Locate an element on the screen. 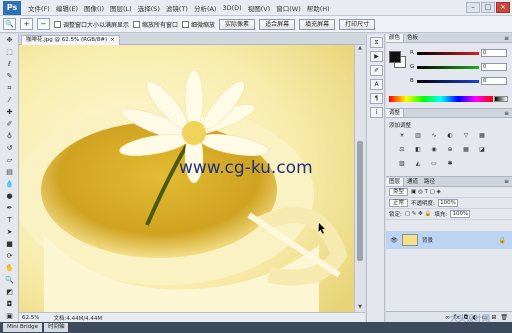 Image resolution: width=512 pixels, height=333 pixels. slider-red: R 0 is located at coordinates (460, 53).